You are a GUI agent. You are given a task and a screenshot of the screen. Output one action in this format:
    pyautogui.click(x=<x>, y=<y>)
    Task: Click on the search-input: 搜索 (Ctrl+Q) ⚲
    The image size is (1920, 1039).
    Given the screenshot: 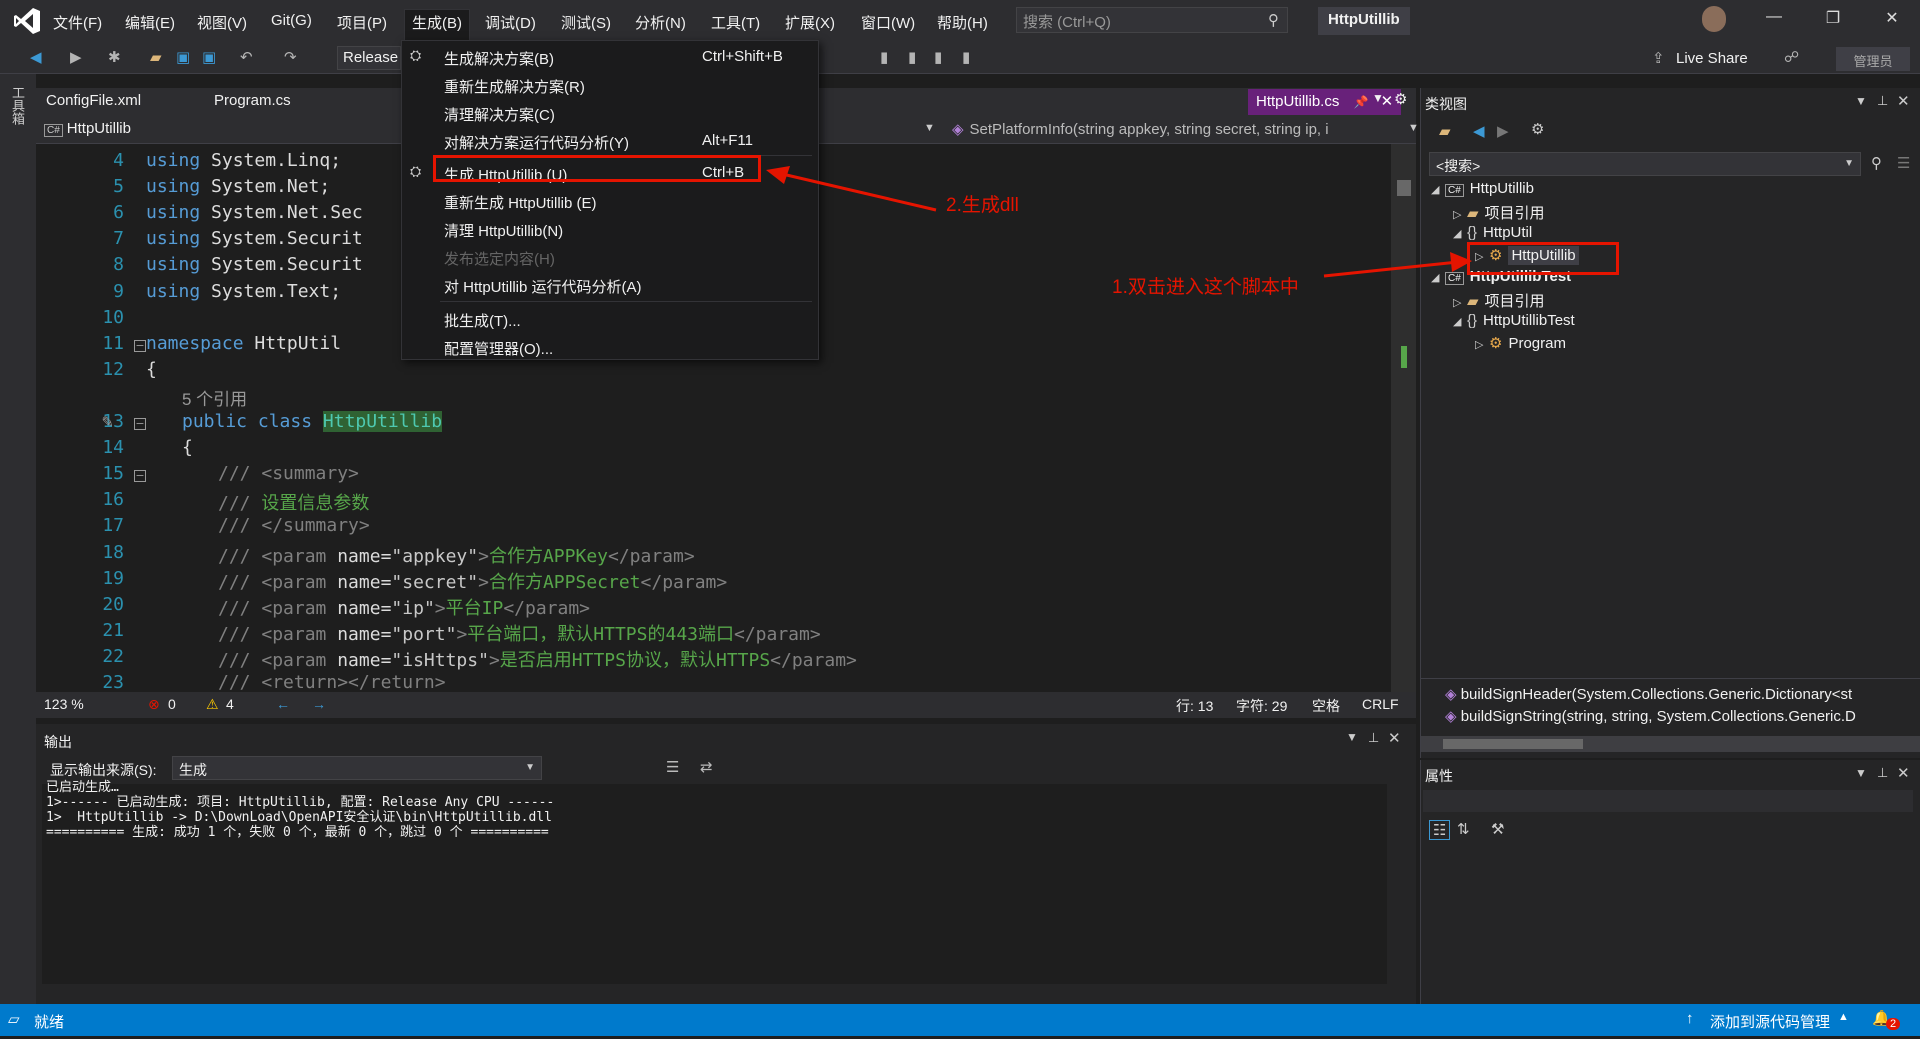 What is the action you would take?
    pyautogui.click(x=1152, y=20)
    